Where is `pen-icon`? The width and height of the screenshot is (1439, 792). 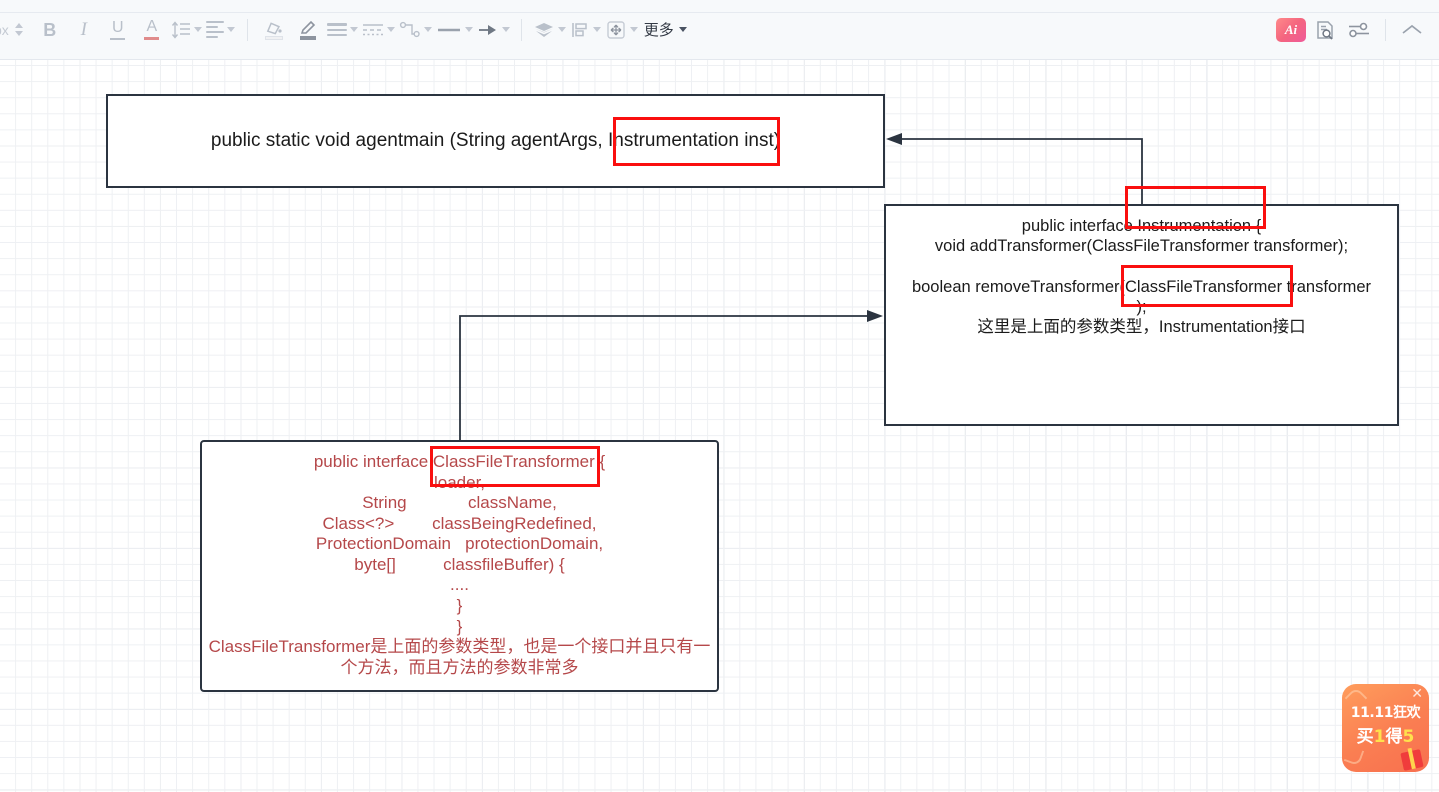
pen-icon is located at coordinates (307, 27).